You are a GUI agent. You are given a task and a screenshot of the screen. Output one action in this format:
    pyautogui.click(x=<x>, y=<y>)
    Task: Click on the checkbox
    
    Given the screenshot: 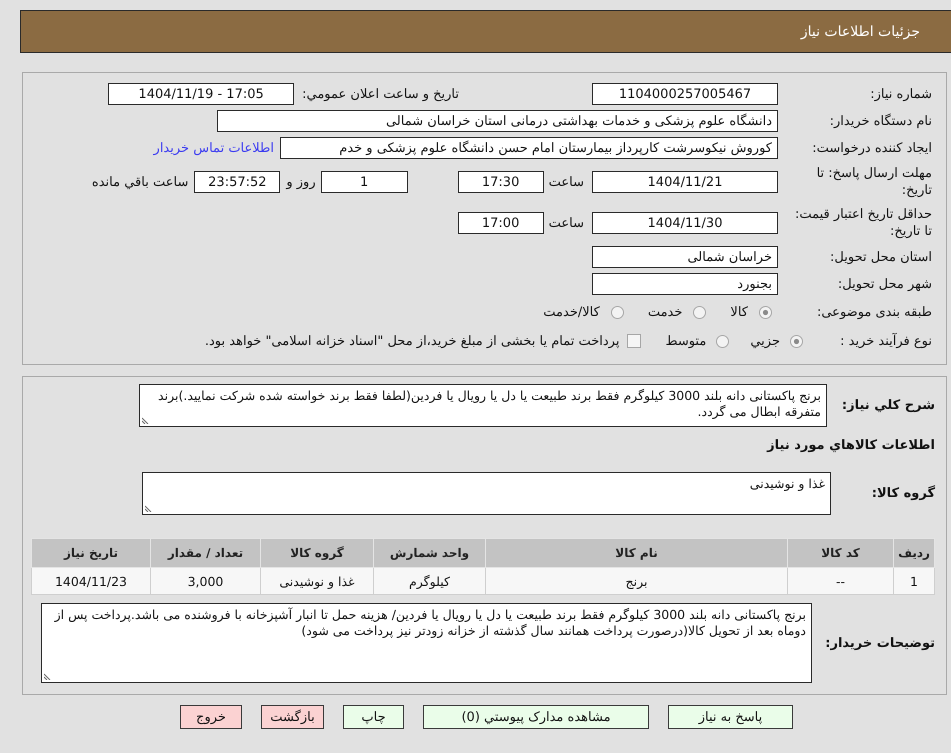 What is the action you would take?
    pyautogui.click(x=634, y=341)
    